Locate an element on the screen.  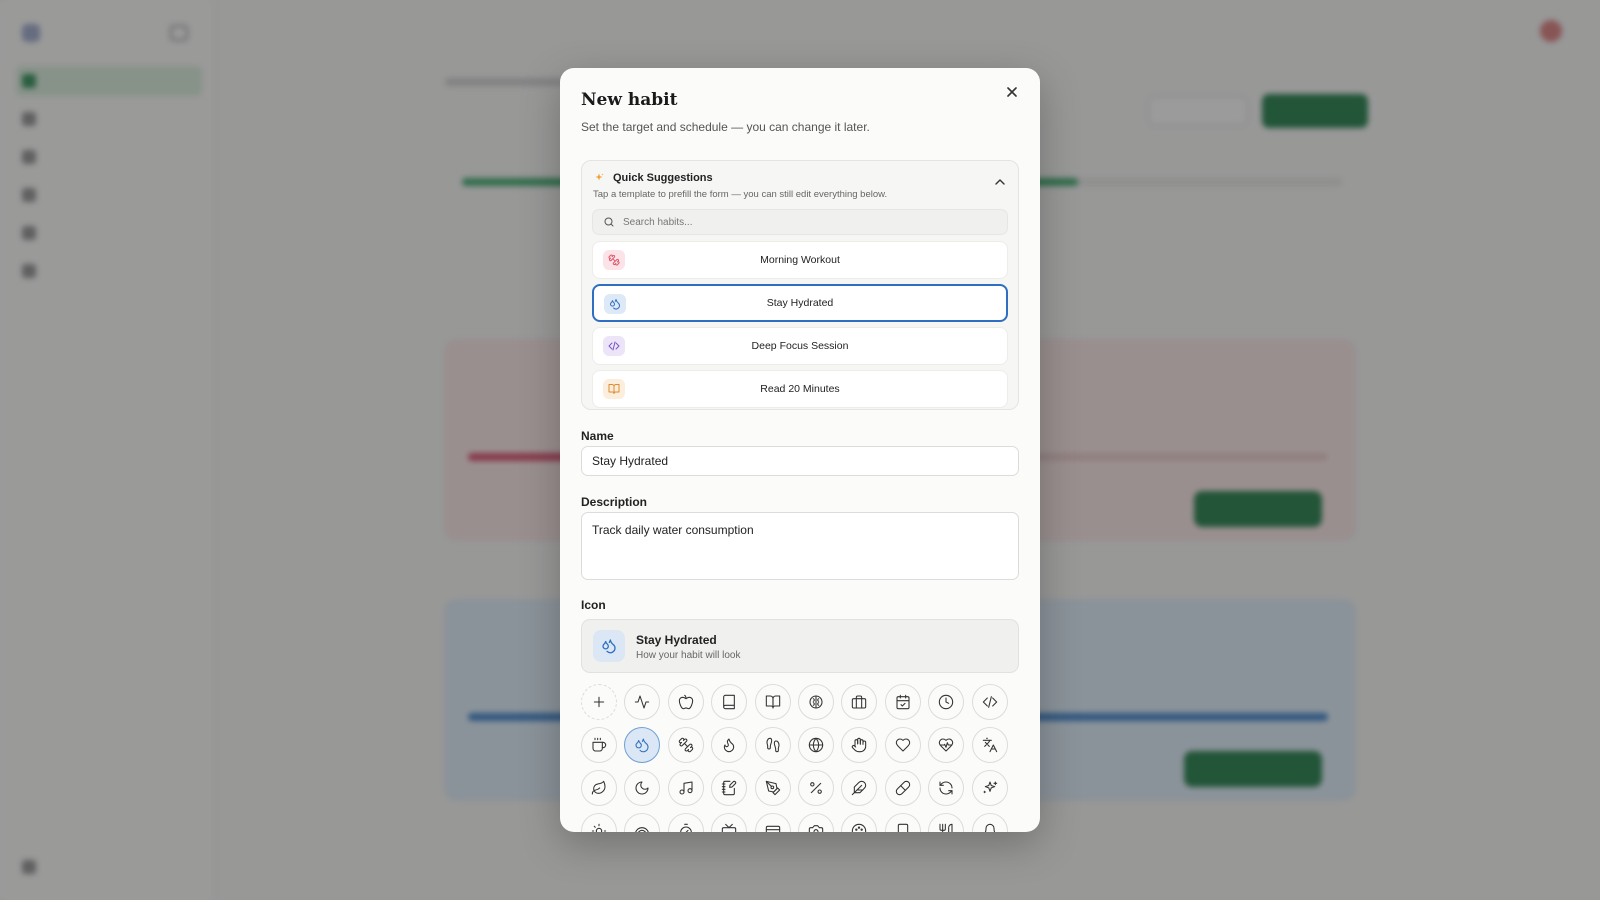
smartphone-icon is located at coordinates (902, 827).